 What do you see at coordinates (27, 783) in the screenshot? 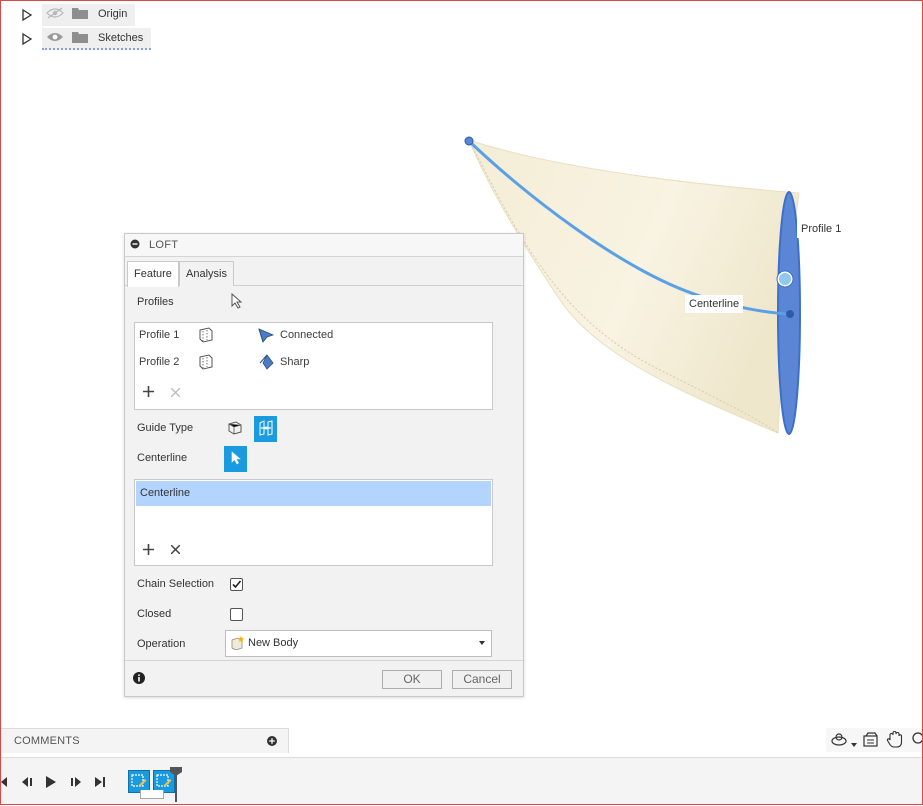
I see `step-back-icon` at bounding box center [27, 783].